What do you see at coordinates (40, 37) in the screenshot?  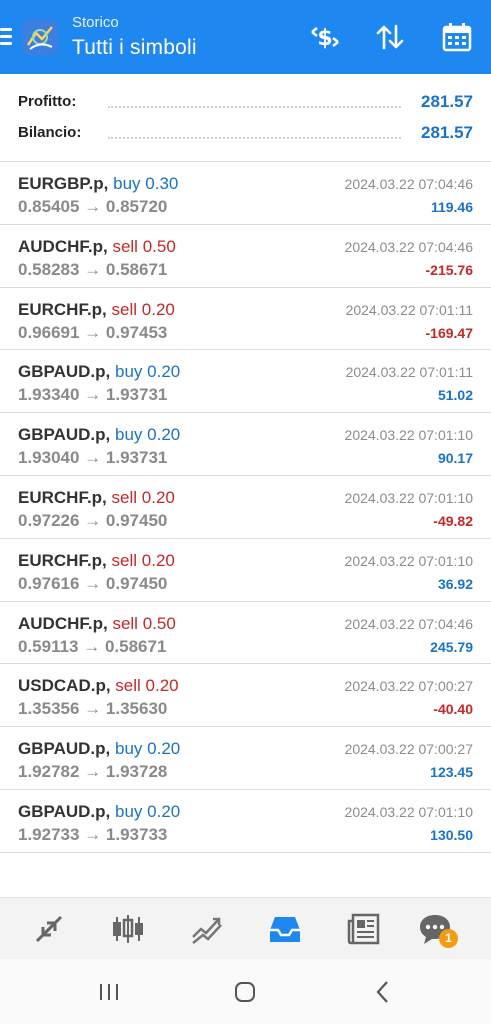 I see `app-logo` at bounding box center [40, 37].